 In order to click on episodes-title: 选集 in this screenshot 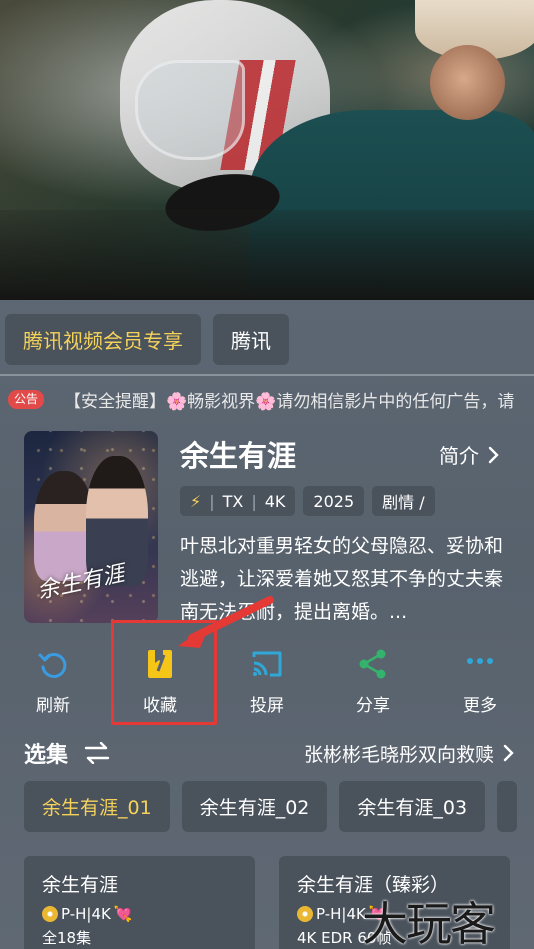, I will do `click(46, 755)`.